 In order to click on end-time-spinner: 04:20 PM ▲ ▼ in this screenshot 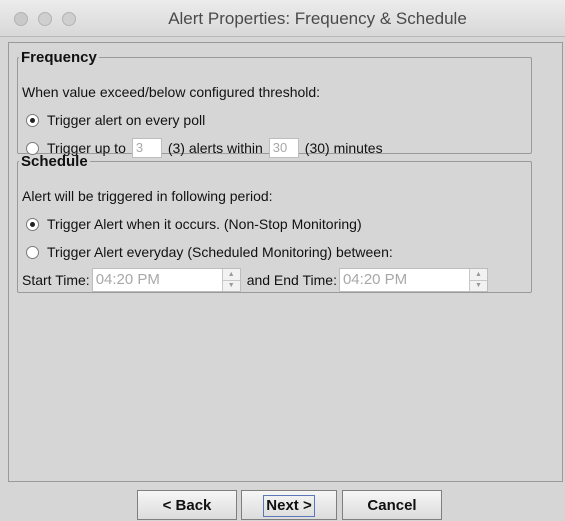, I will do `click(413, 280)`.